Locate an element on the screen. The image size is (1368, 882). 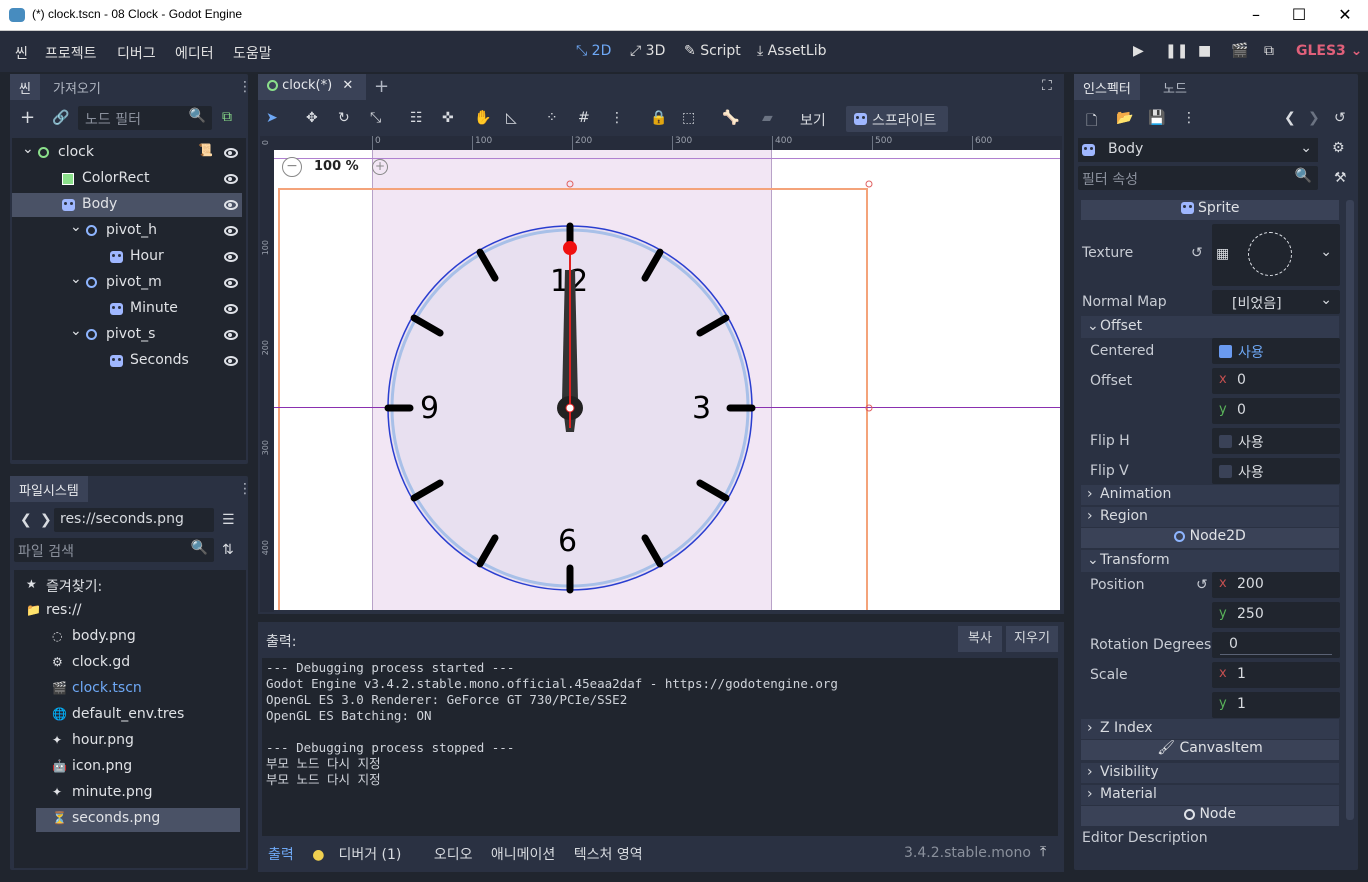
workspace-assetlib-button: ⤓ AssetLib is located at coordinates (792, 51).